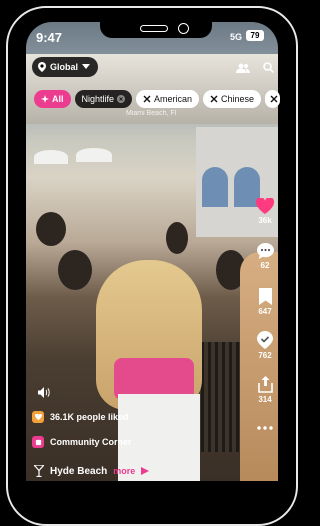  What do you see at coordinates (45, 99) in the screenshot?
I see `sparkle-icon` at bounding box center [45, 99].